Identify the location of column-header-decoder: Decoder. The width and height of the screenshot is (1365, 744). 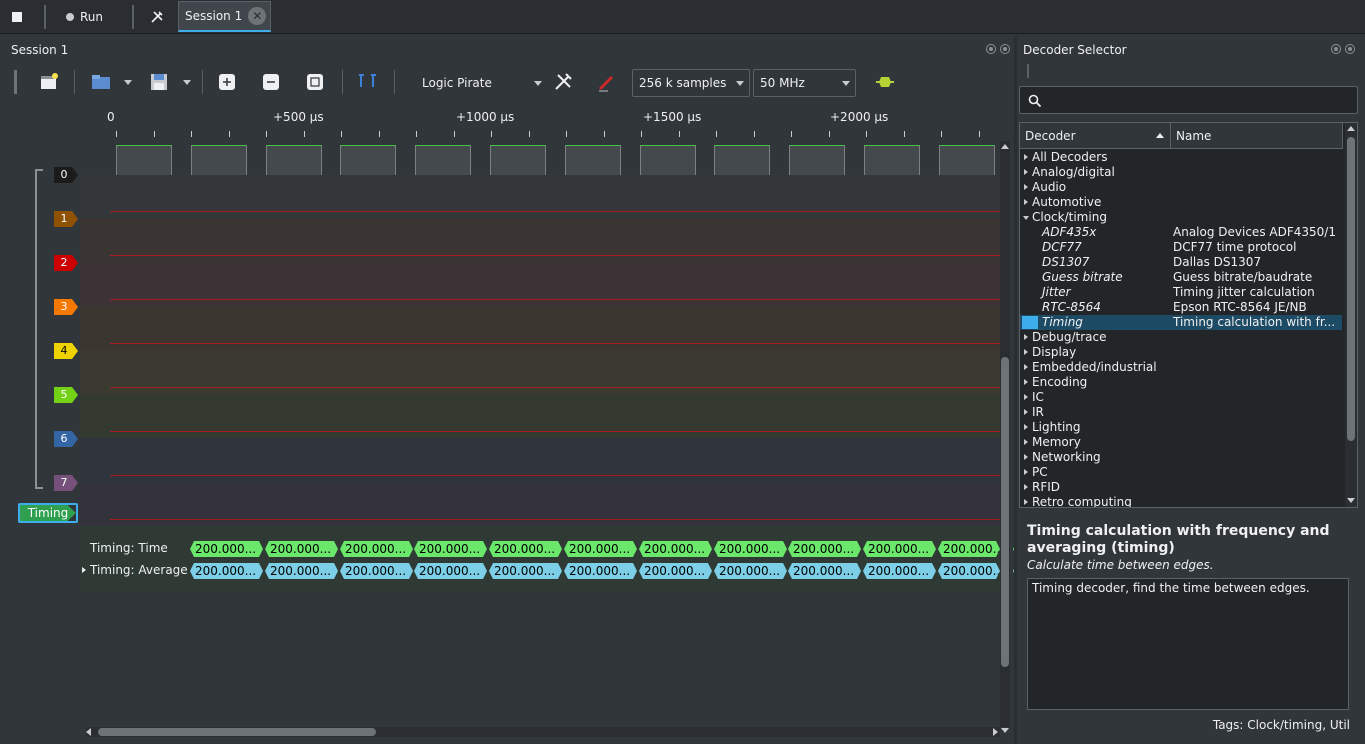
(1095, 136).